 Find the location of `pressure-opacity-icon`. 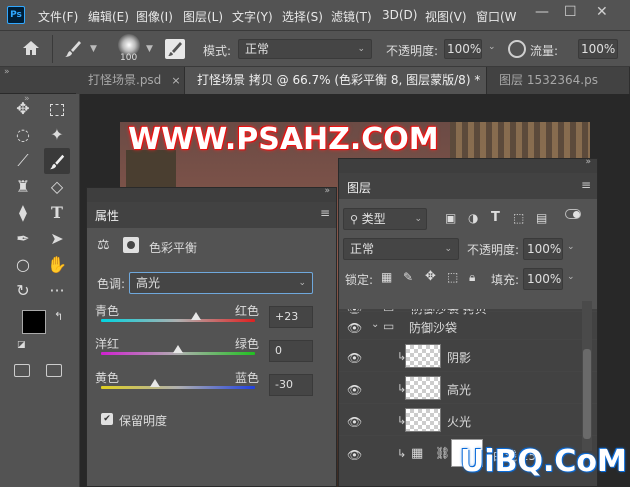

pressure-opacity-icon is located at coordinates (517, 49).